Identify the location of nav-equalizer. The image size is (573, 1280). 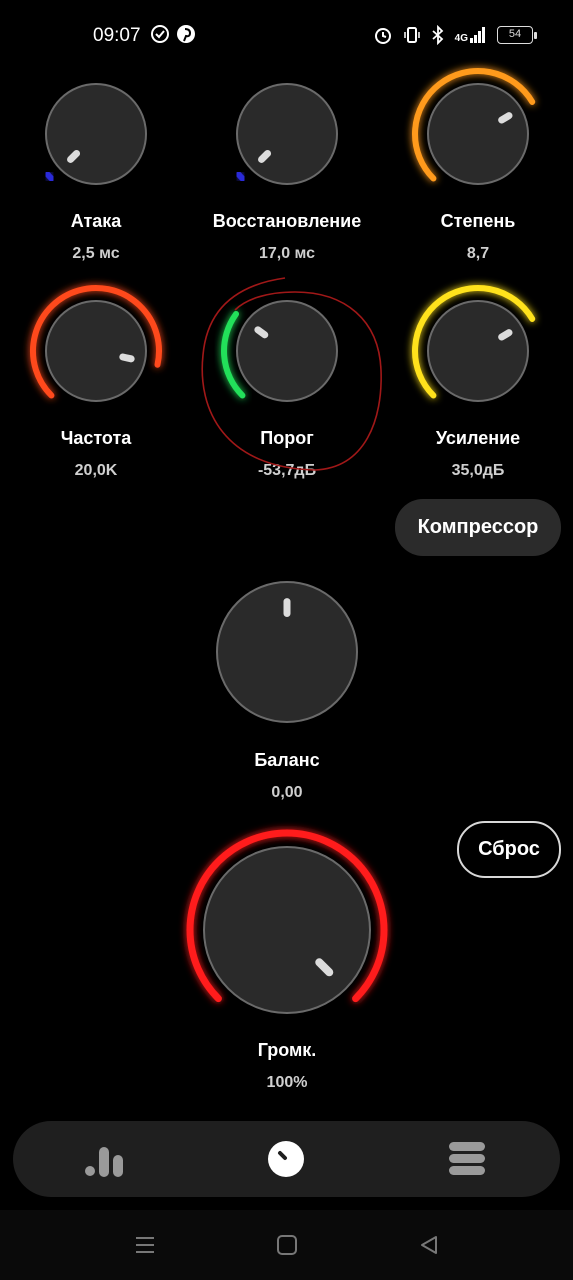
(106, 1159).